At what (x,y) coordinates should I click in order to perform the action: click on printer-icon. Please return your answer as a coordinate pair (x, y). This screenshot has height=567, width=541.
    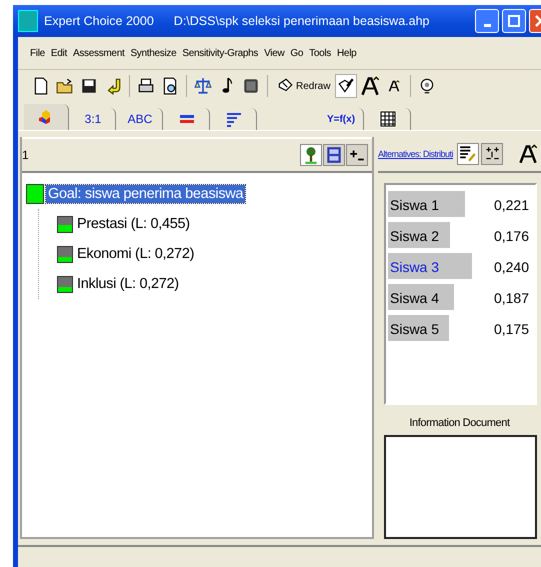
    Looking at the image, I should click on (146, 86).